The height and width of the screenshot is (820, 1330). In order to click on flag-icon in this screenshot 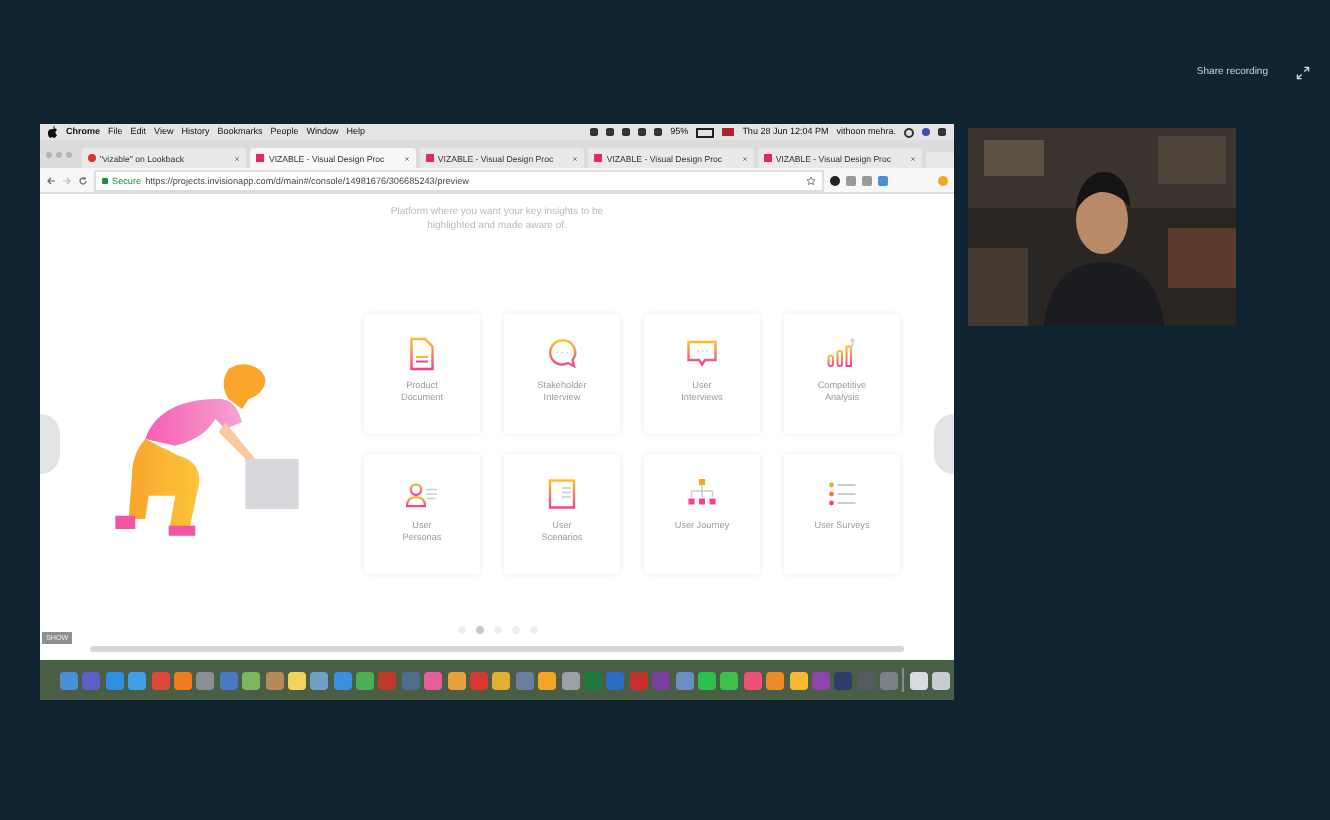, I will do `click(728, 132)`.